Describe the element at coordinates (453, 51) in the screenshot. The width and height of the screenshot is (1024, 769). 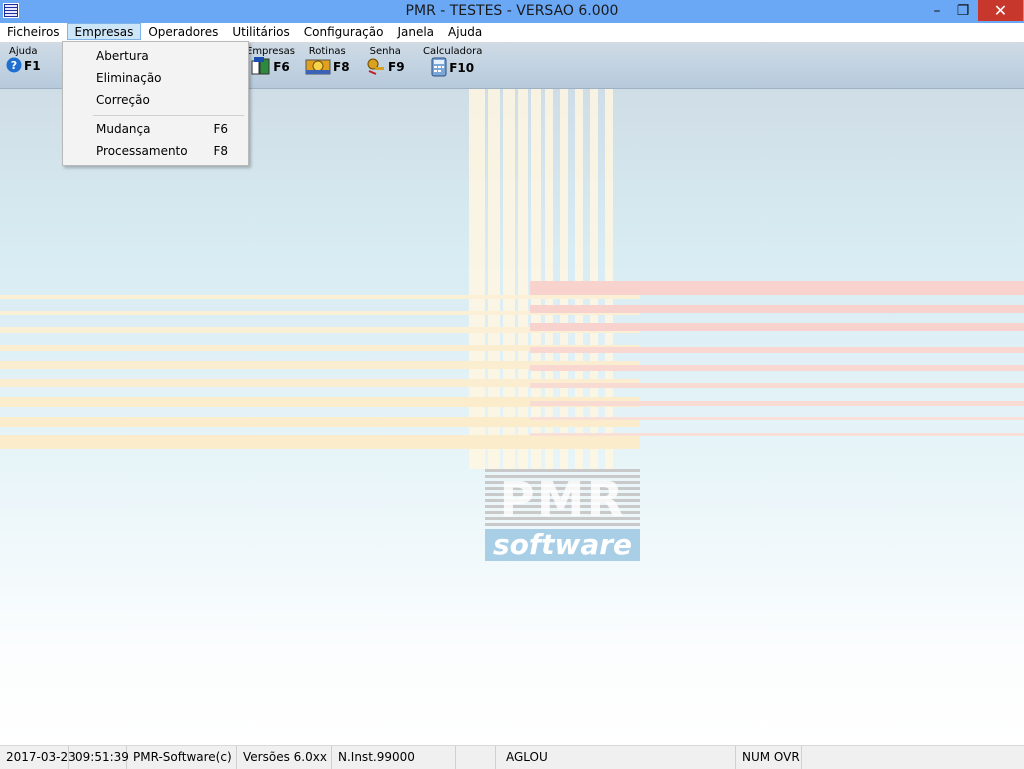
I see `toolbar-calculadora-label: Calculadora` at that location.